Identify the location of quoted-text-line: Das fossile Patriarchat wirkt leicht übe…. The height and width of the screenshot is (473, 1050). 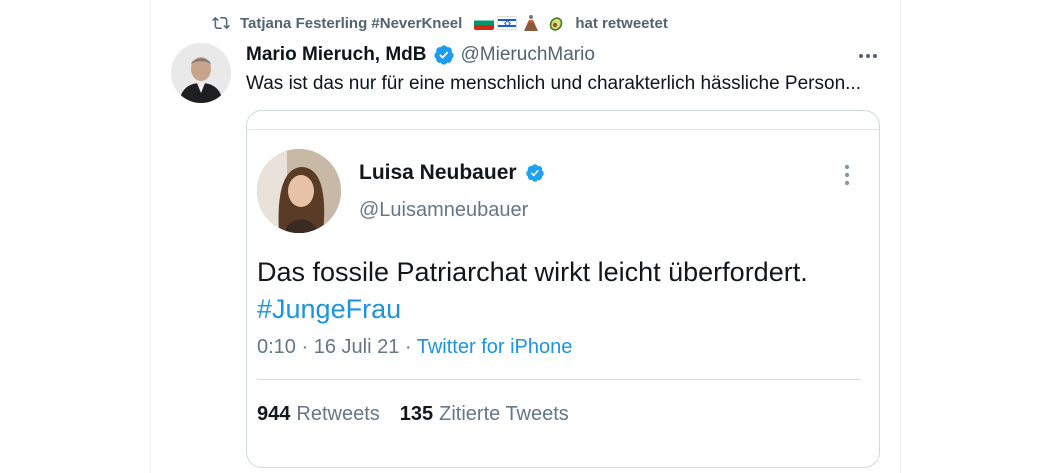
(532, 272).